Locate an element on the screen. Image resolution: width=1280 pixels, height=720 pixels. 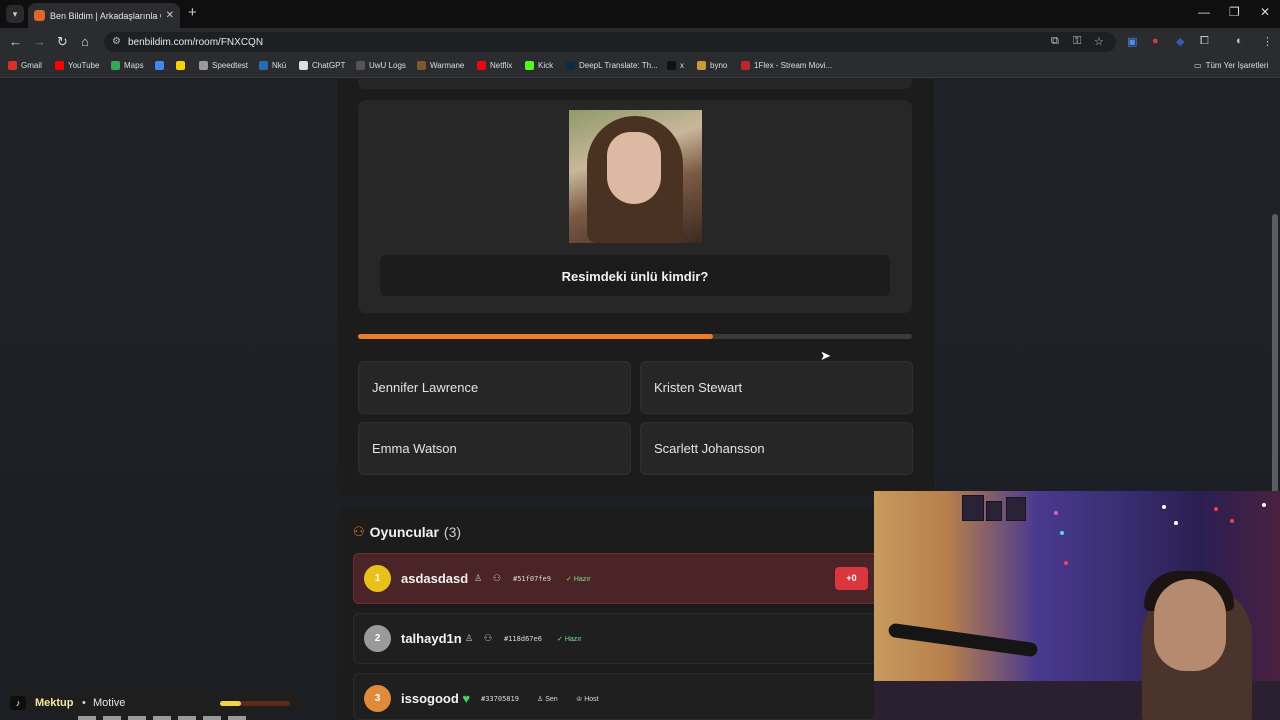
bookmark-item: Speedtest is located at coordinates (223, 65).